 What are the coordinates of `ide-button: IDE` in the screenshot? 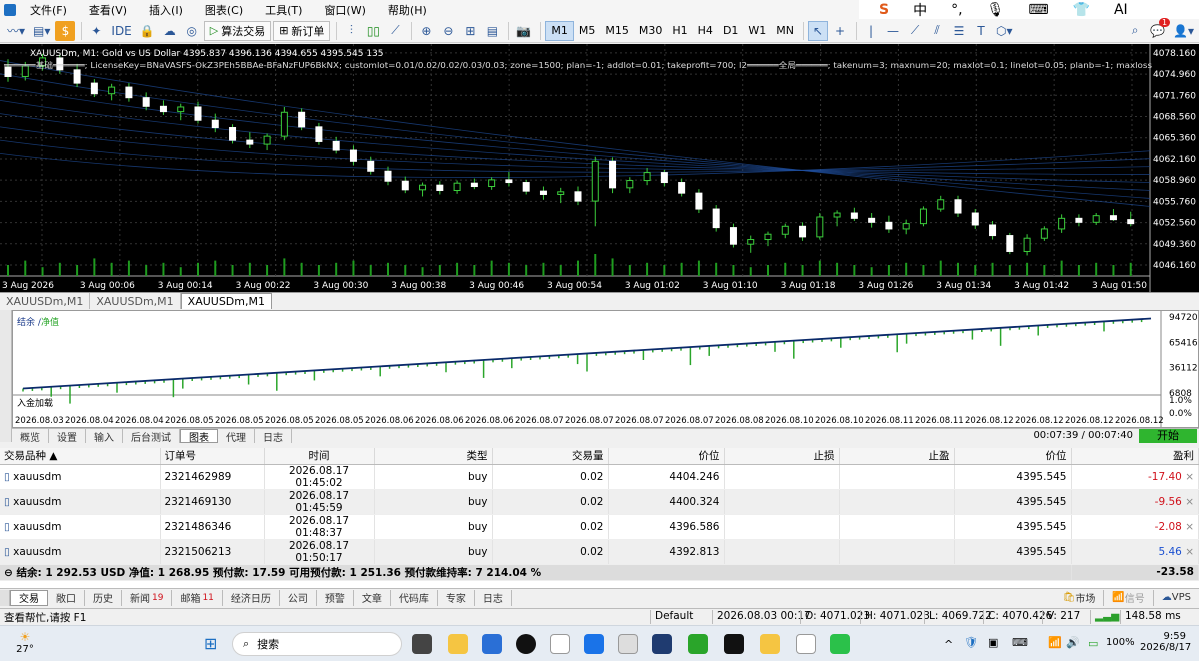 It's located at (121, 31).